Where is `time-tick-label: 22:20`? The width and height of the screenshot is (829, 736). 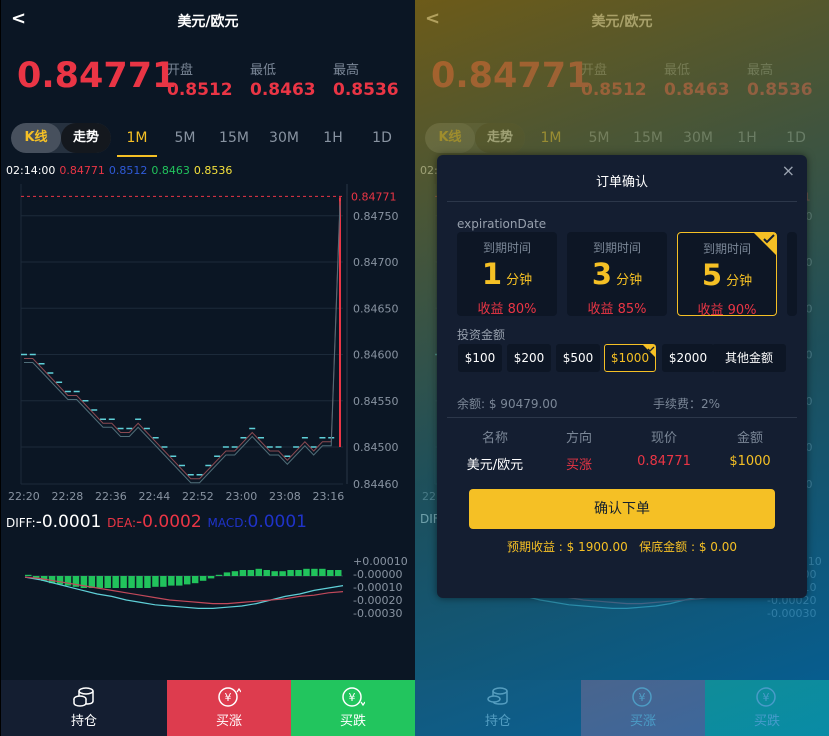 time-tick-label: 22:20 is located at coordinates (24, 496).